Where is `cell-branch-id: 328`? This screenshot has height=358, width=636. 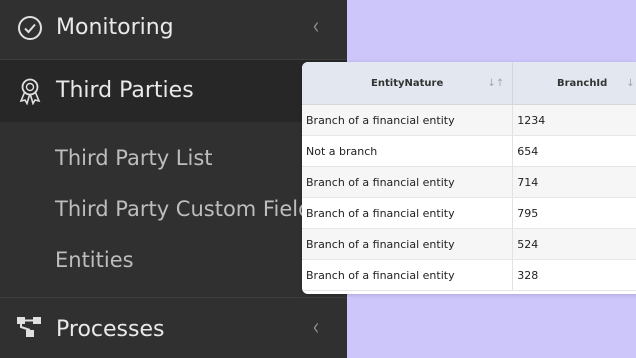
cell-branch-id: 328 is located at coordinates (574, 275).